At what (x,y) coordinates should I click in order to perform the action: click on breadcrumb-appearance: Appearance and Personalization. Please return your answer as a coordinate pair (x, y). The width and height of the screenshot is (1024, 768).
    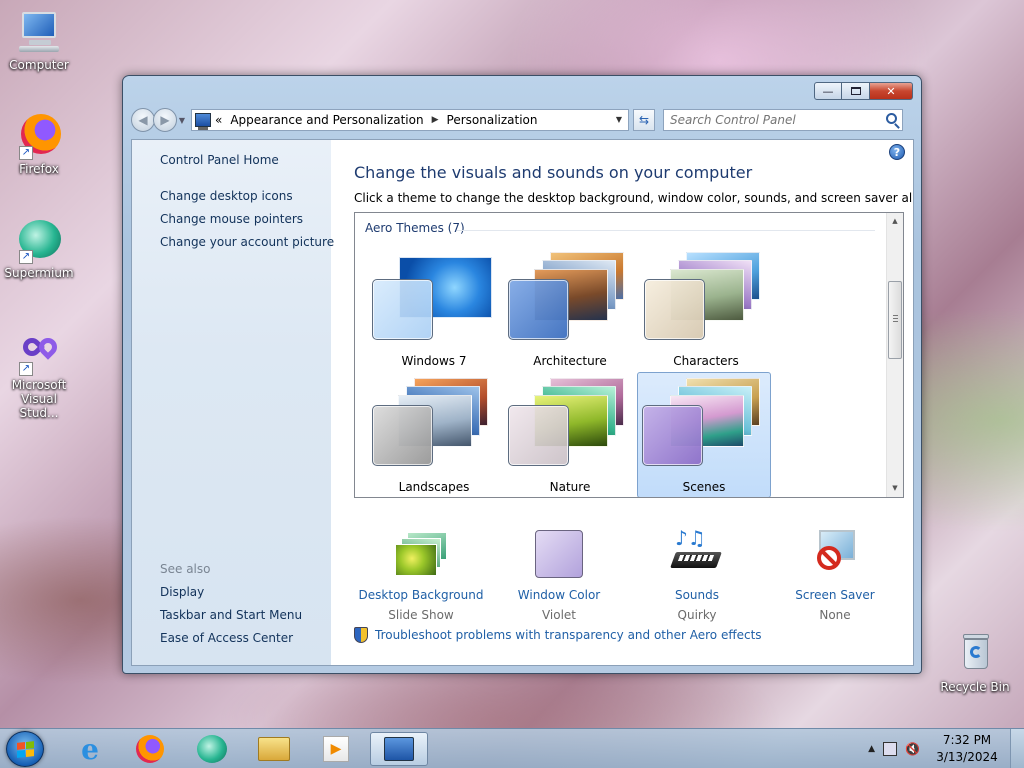
    Looking at the image, I should click on (326, 120).